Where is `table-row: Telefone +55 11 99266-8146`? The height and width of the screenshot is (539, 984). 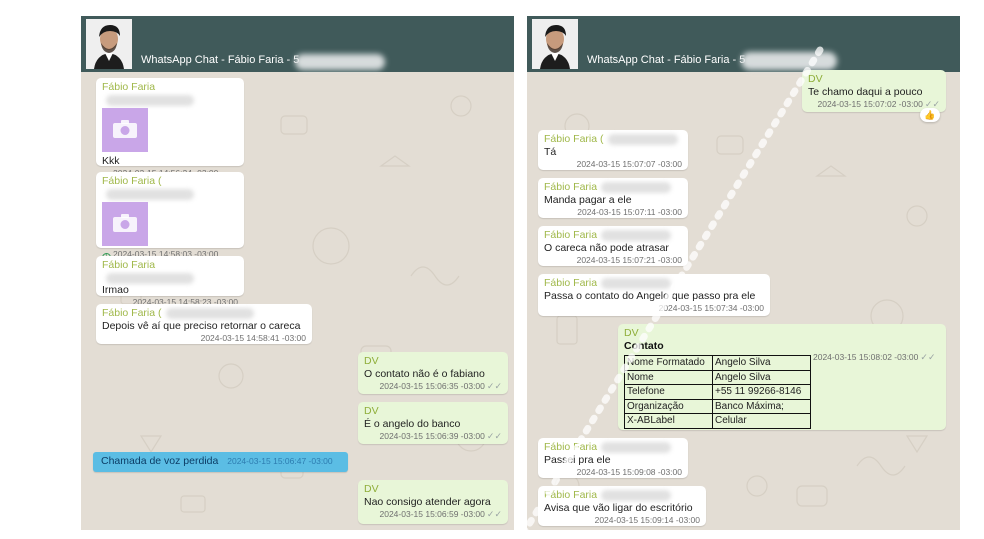 table-row: Telefone +55 11 99266-8146 is located at coordinates (717, 392).